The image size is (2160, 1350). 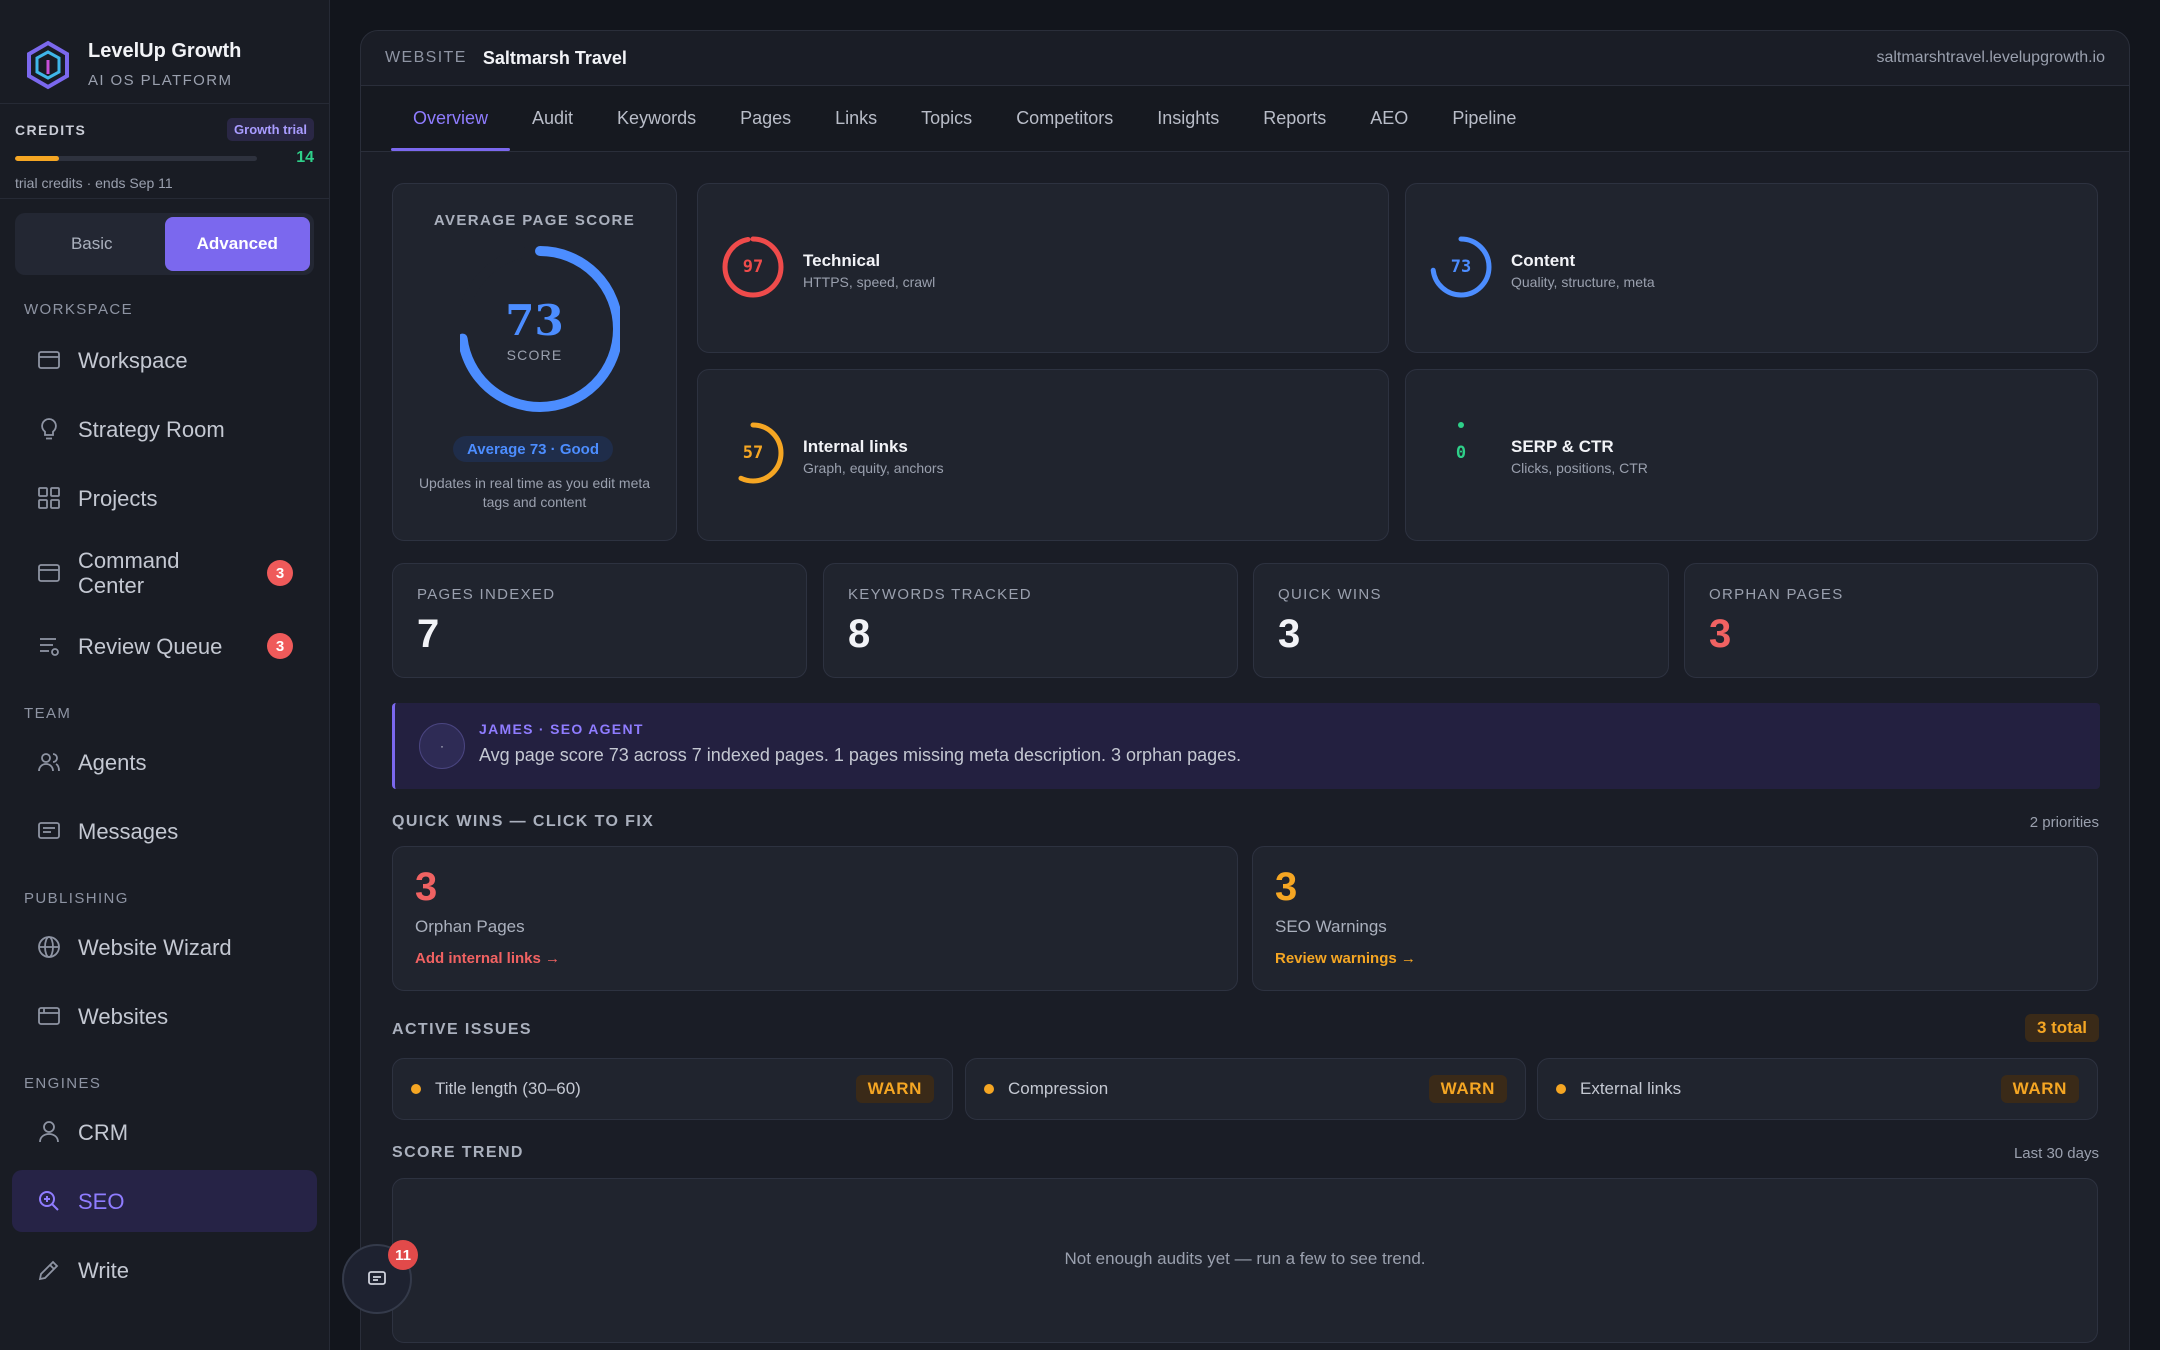 I want to click on sidebar-item-label: Website Wizard, so click(x=155, y=947).